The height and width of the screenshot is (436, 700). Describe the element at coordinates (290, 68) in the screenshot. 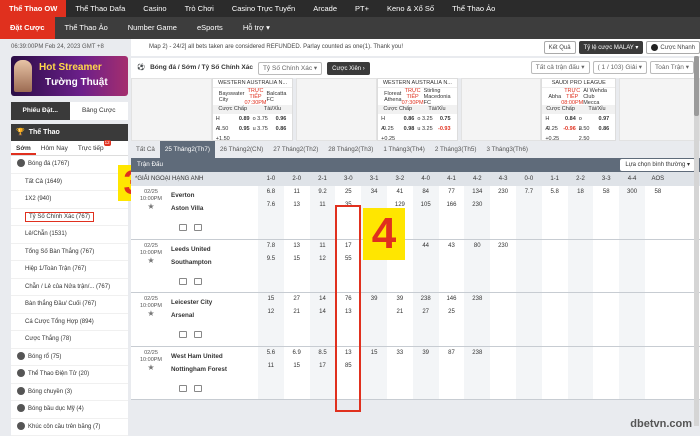

I see `market-select: Tỷ Số Chính Xác ▾` at that location.